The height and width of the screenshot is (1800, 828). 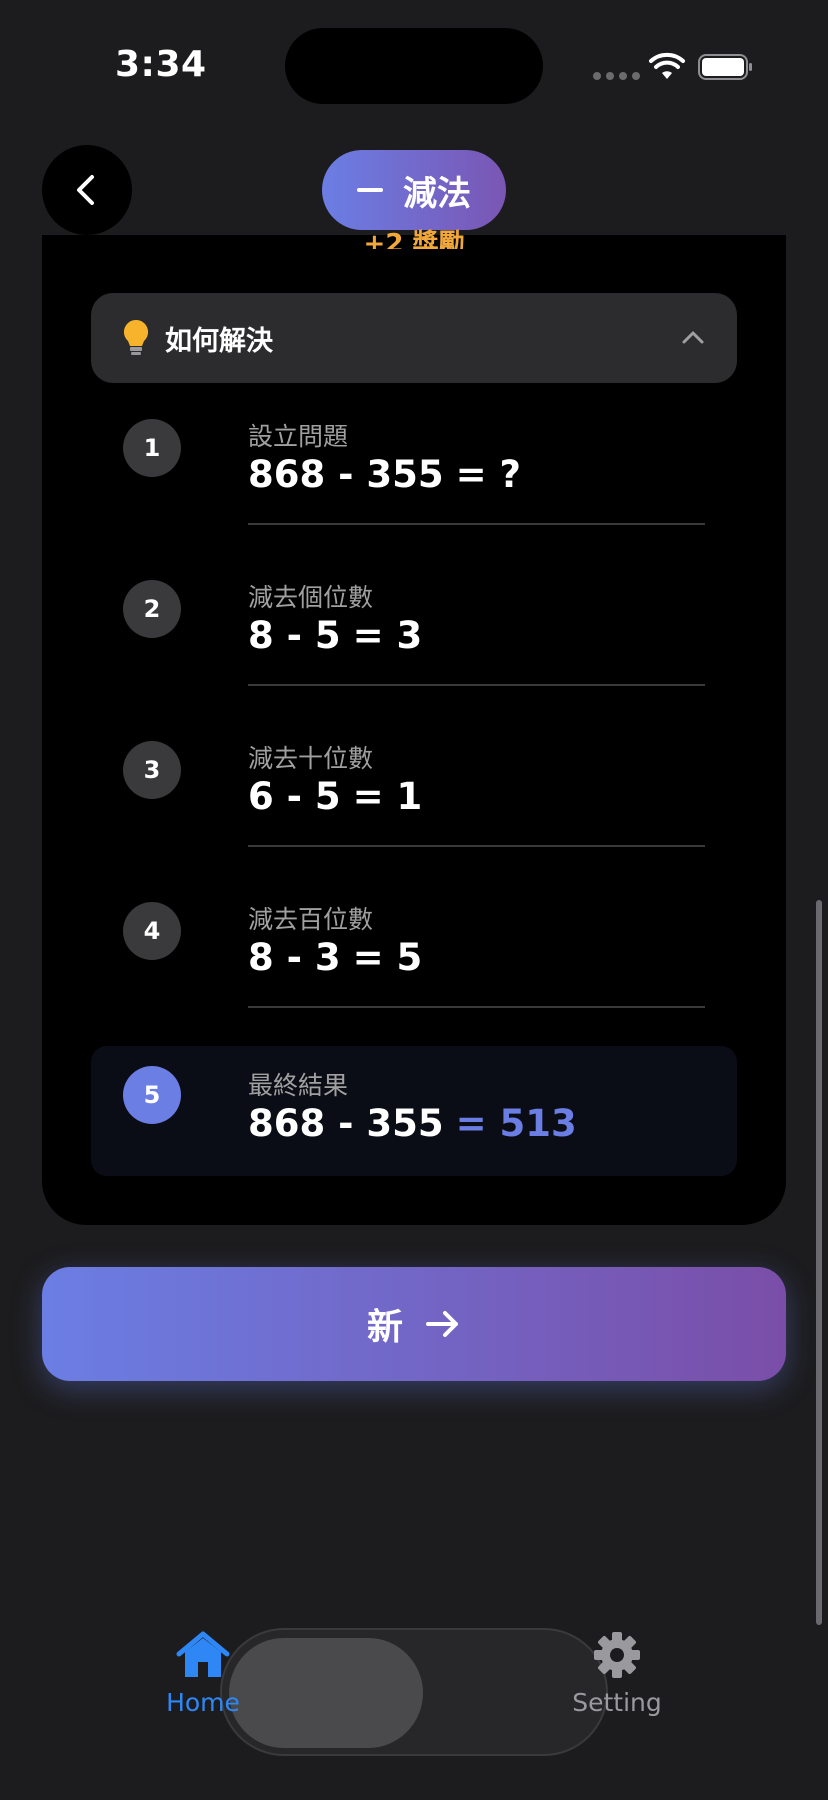 What do you see at coordinates (616, 76) in the screenshot?
I see `cellular-signal-icon` at bounding box center [616, 76].